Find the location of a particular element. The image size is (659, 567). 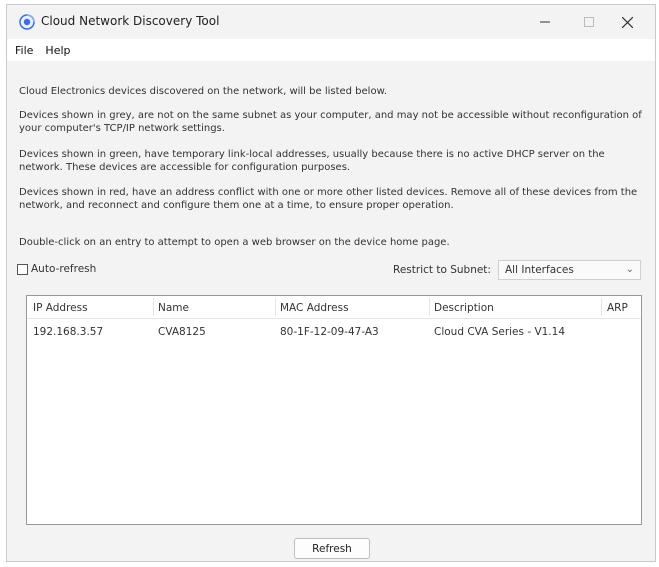

minimize-button is located at coordinates (545, 22).